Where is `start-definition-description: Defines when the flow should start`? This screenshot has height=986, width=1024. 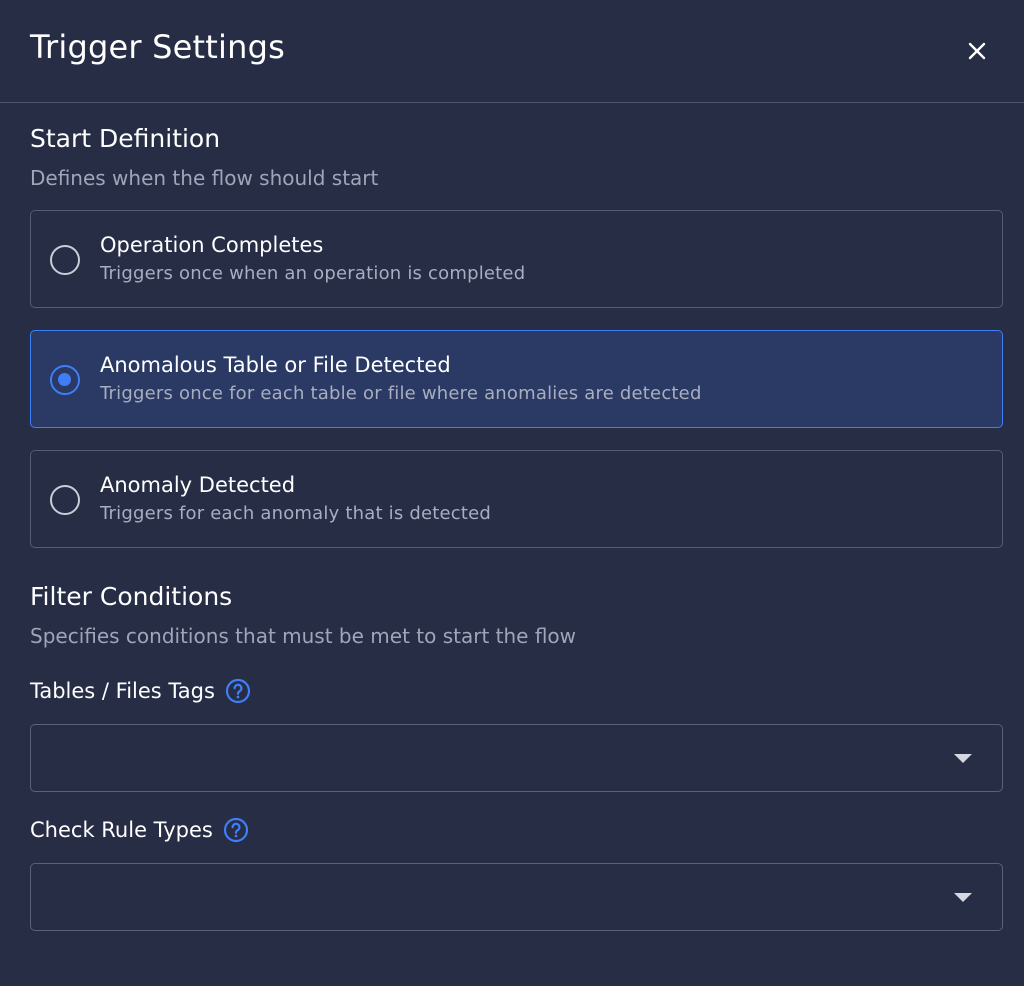
start-definition-description: Defines when the flow should start is located at coordinates (204, 178).